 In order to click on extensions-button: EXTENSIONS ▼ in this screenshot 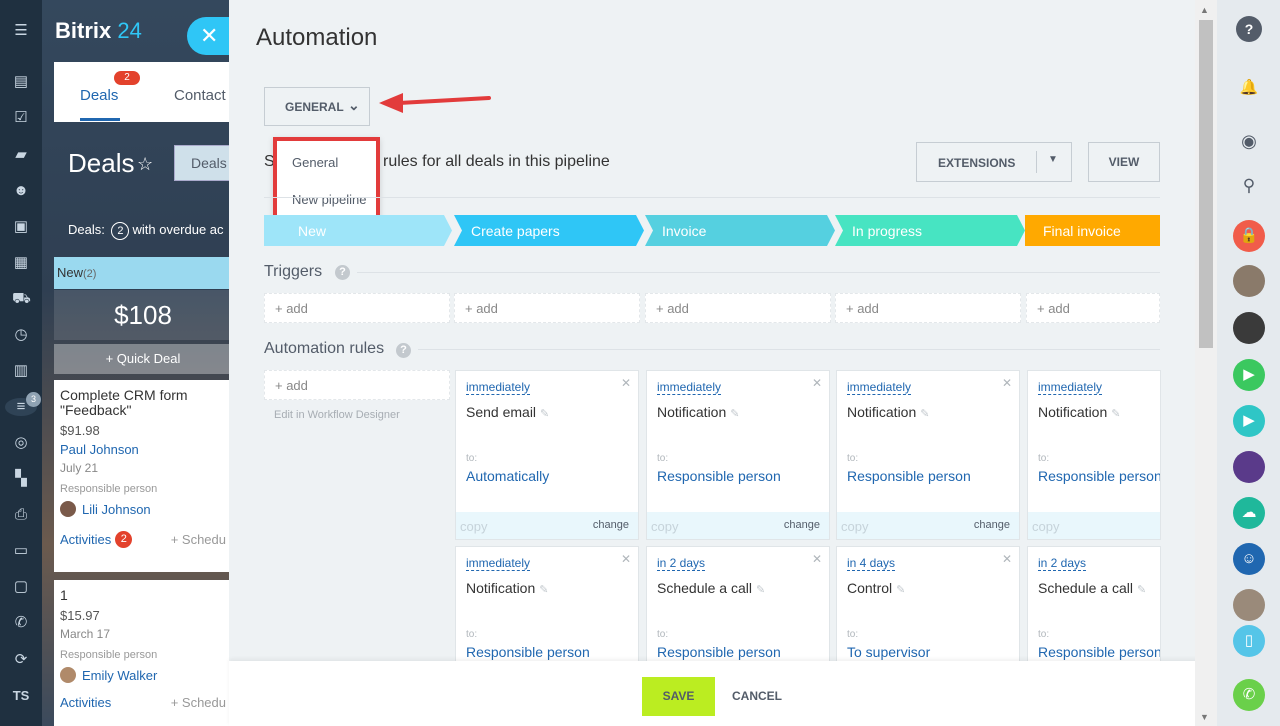, I will do `click(994, 162)`.